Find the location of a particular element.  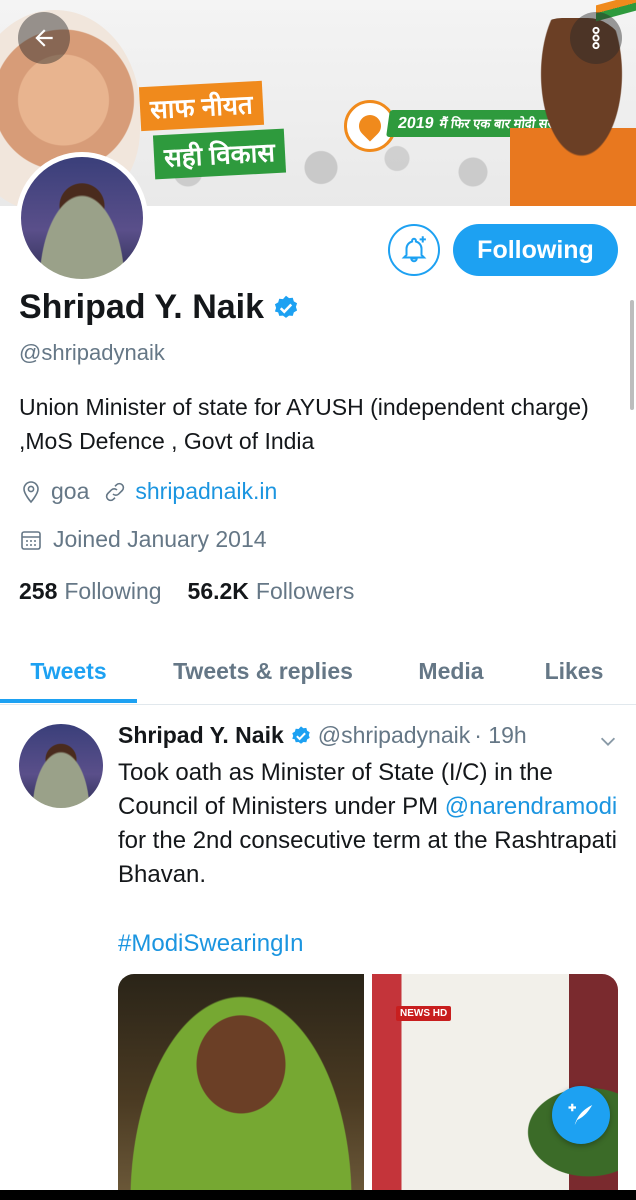

tab-likes: Likes is located at coordinates (574, 671).